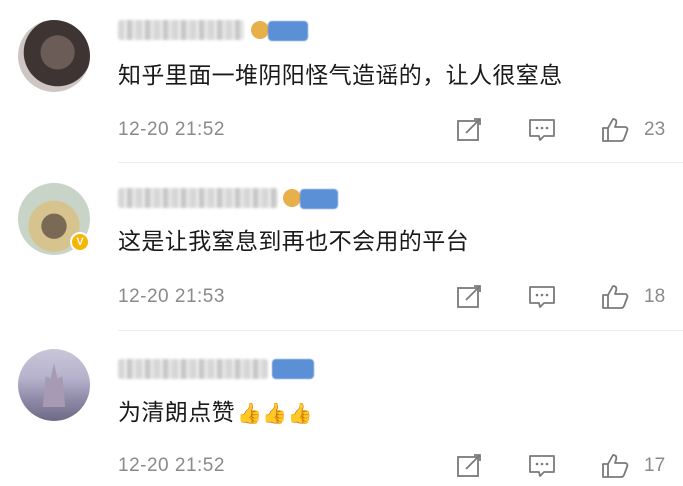 This screenshot has height=486, width=683. I want to click on comment-text: 这是让我窒息到再也不会用的平台, so click(293, 242).